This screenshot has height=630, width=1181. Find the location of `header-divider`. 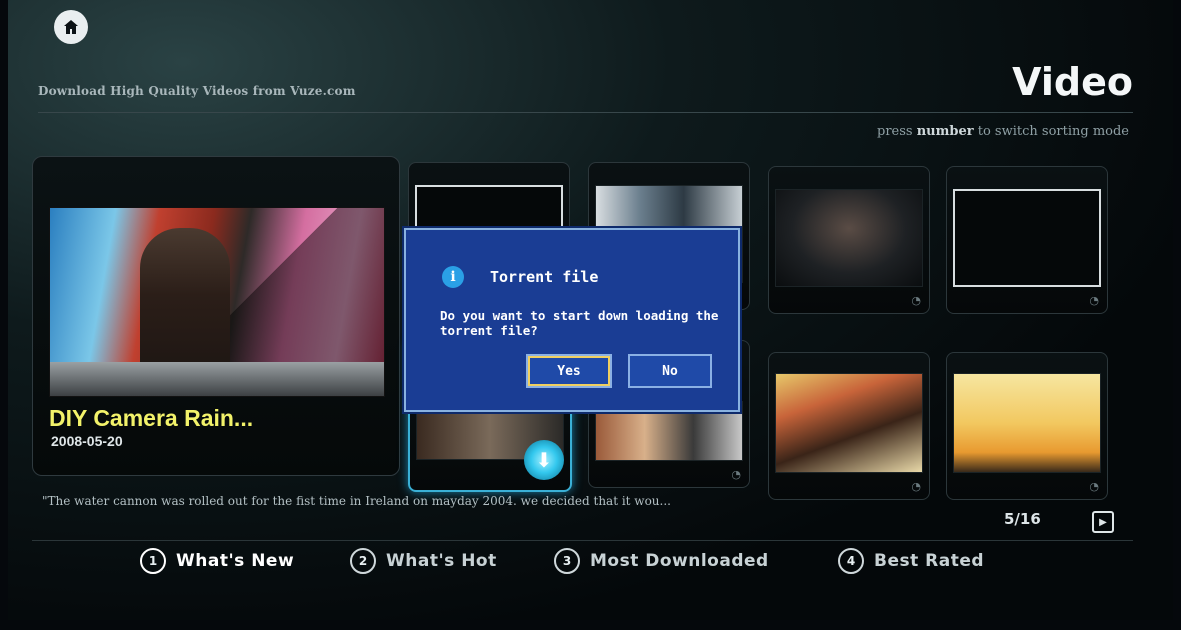

header-divider is located at coordinates (585, 112).